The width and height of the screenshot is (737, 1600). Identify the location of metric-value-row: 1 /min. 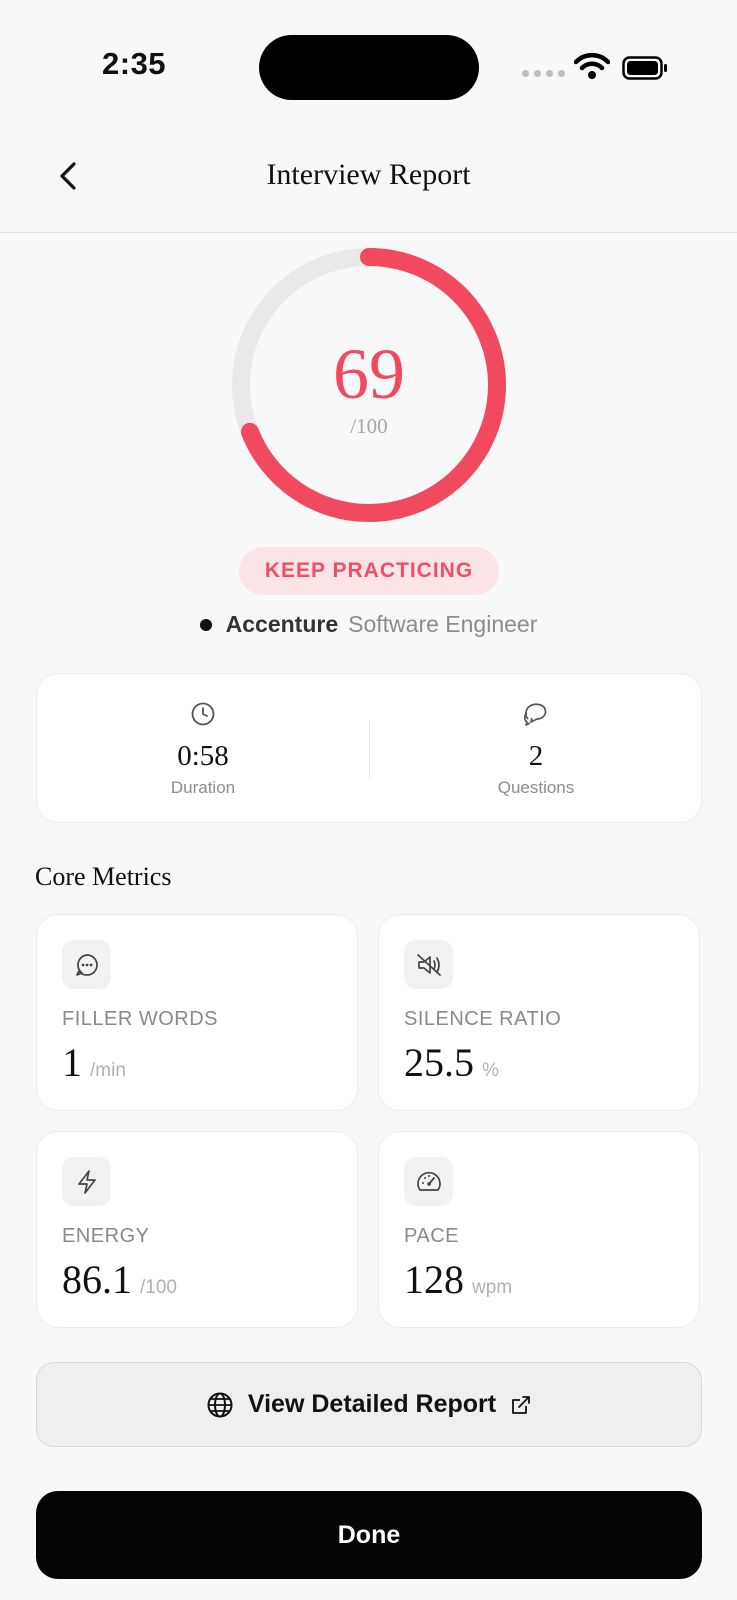
(94, 1063).